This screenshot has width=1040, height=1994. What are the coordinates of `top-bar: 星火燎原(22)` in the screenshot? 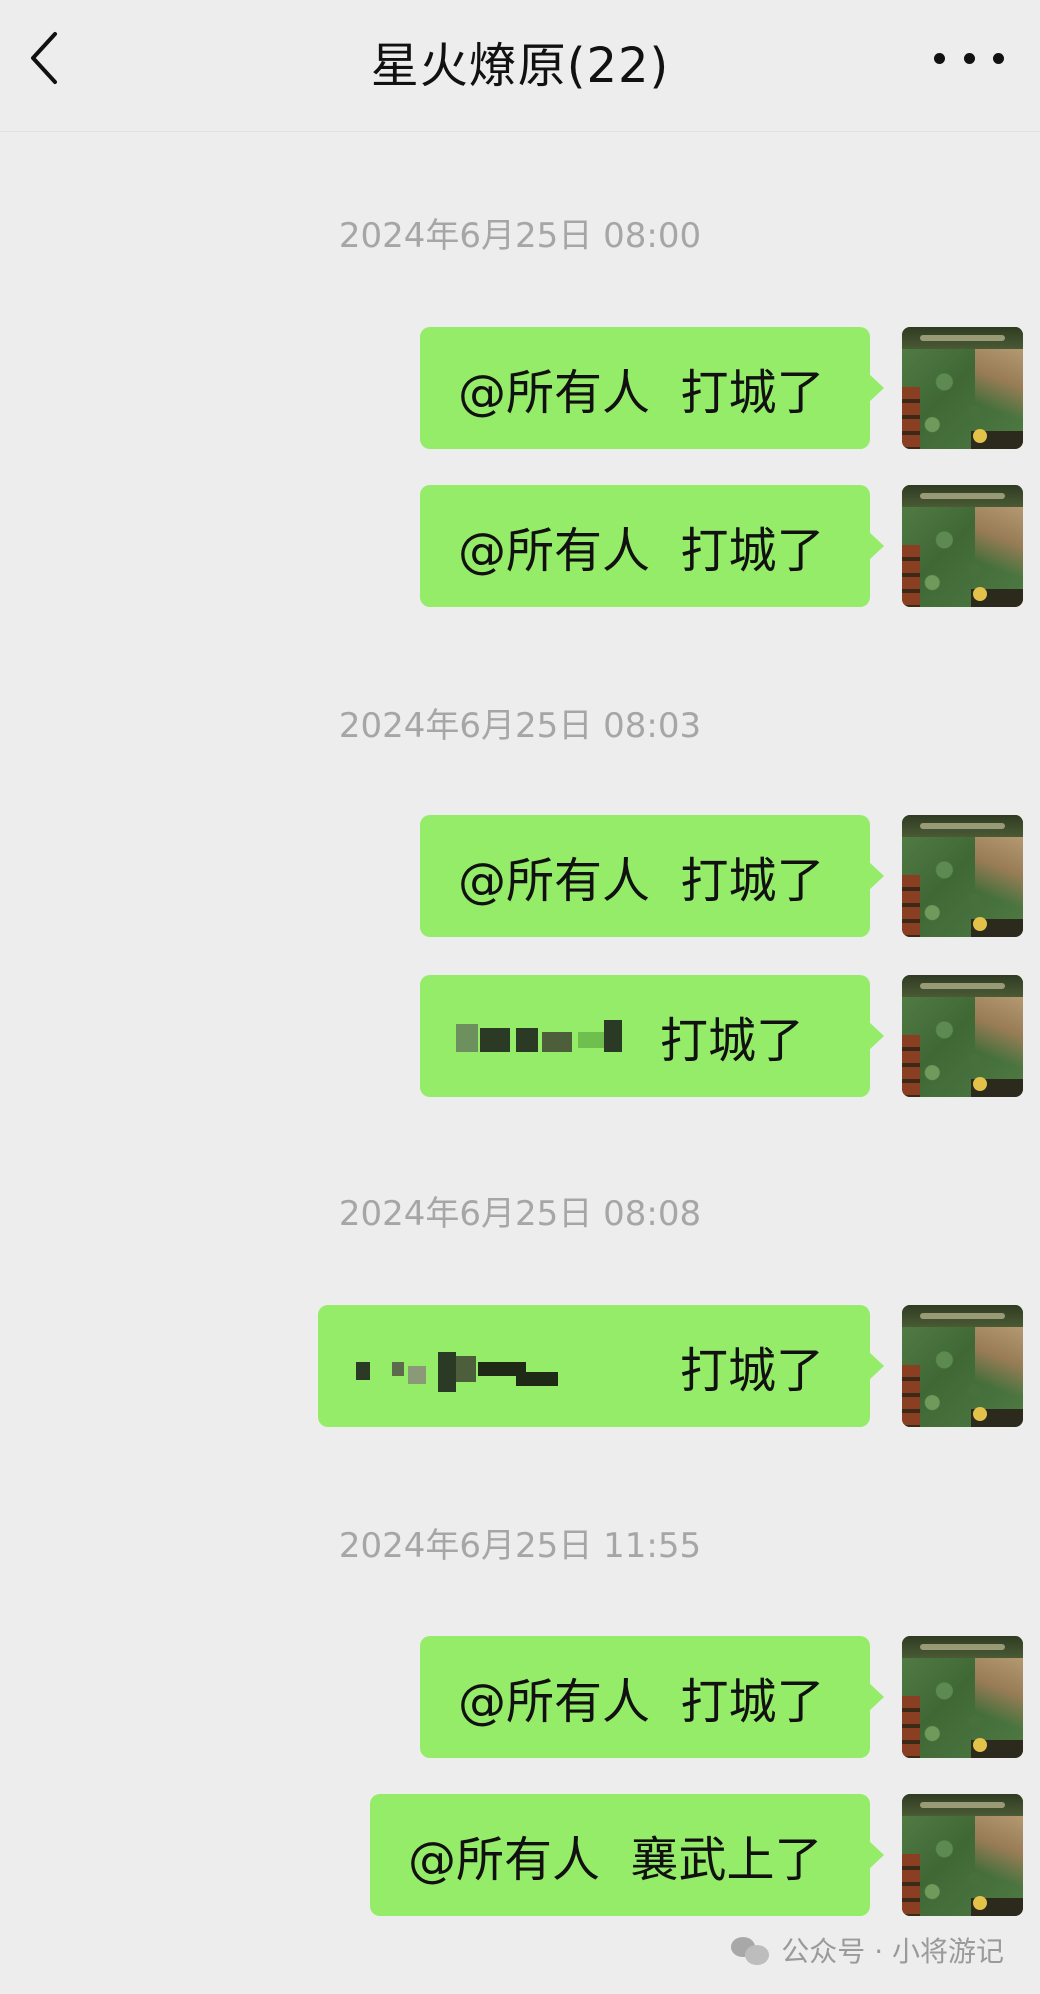 It's located at (520, 66).